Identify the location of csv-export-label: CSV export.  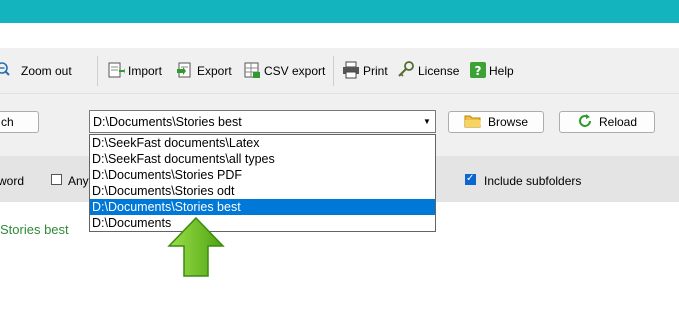
(295, 71).